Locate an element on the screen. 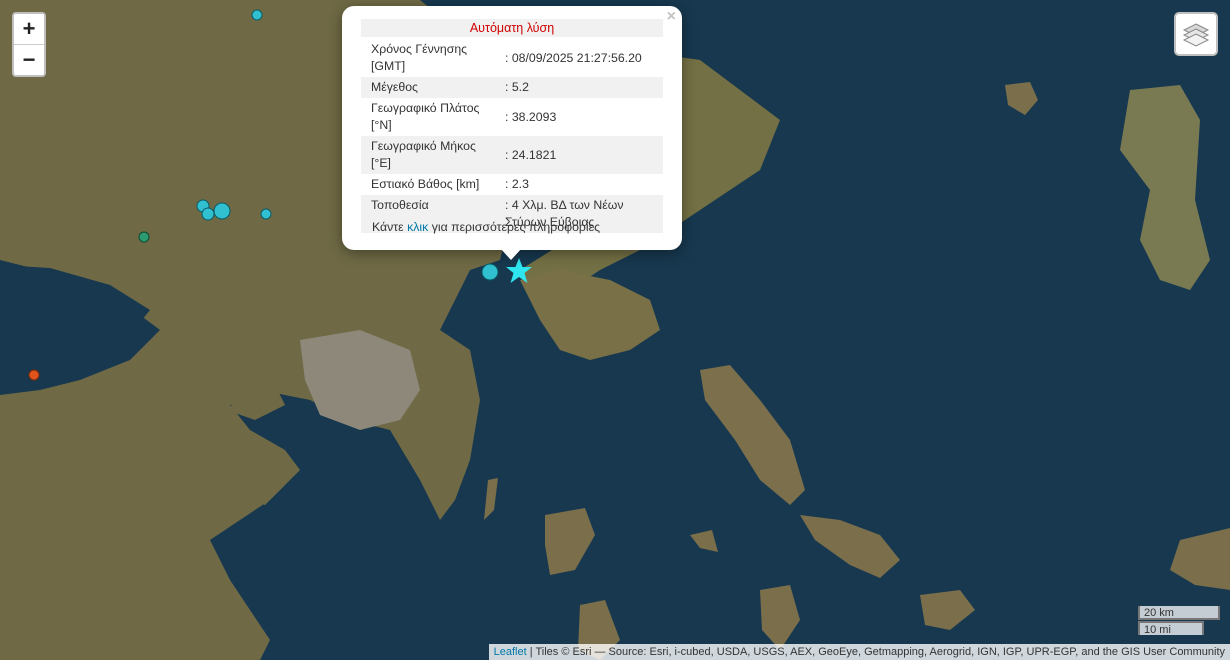 The width and height of the screenshot is (1230, 660). zoom-out-button: − is located at coordinates (29, 60).